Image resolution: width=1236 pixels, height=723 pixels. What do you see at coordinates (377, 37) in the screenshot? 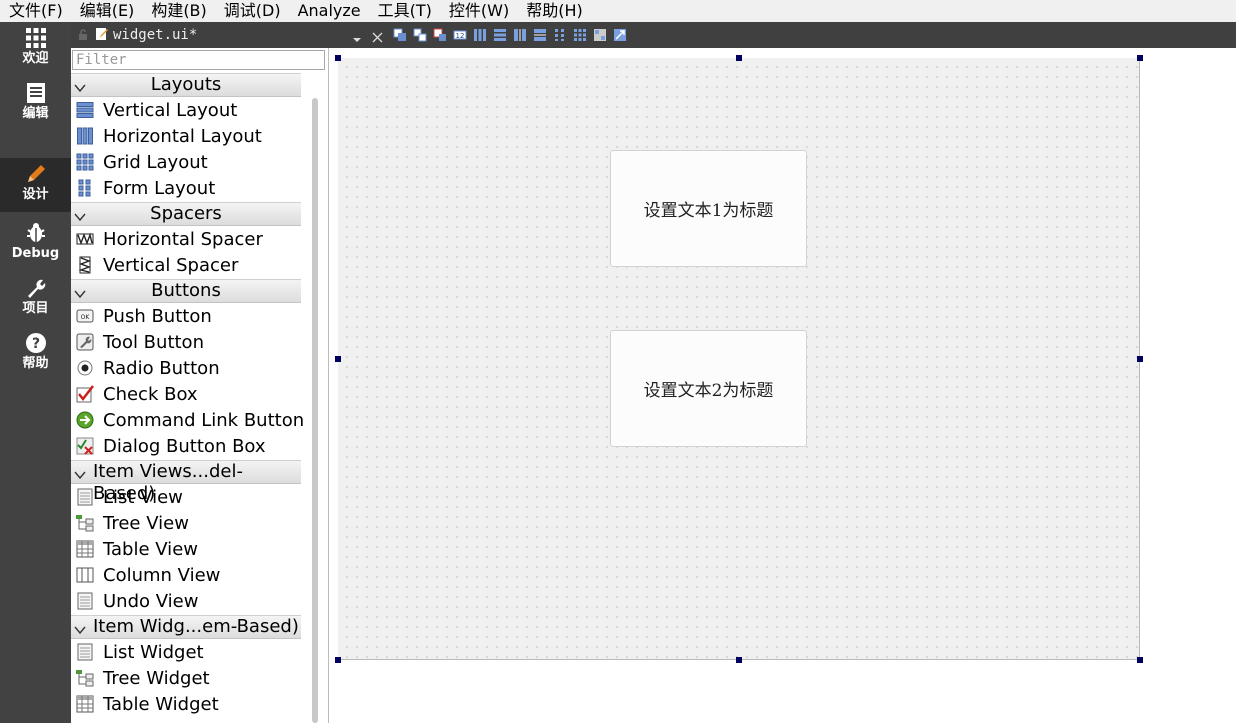
I see `close-document-icon` at bounding box center [377, 37].